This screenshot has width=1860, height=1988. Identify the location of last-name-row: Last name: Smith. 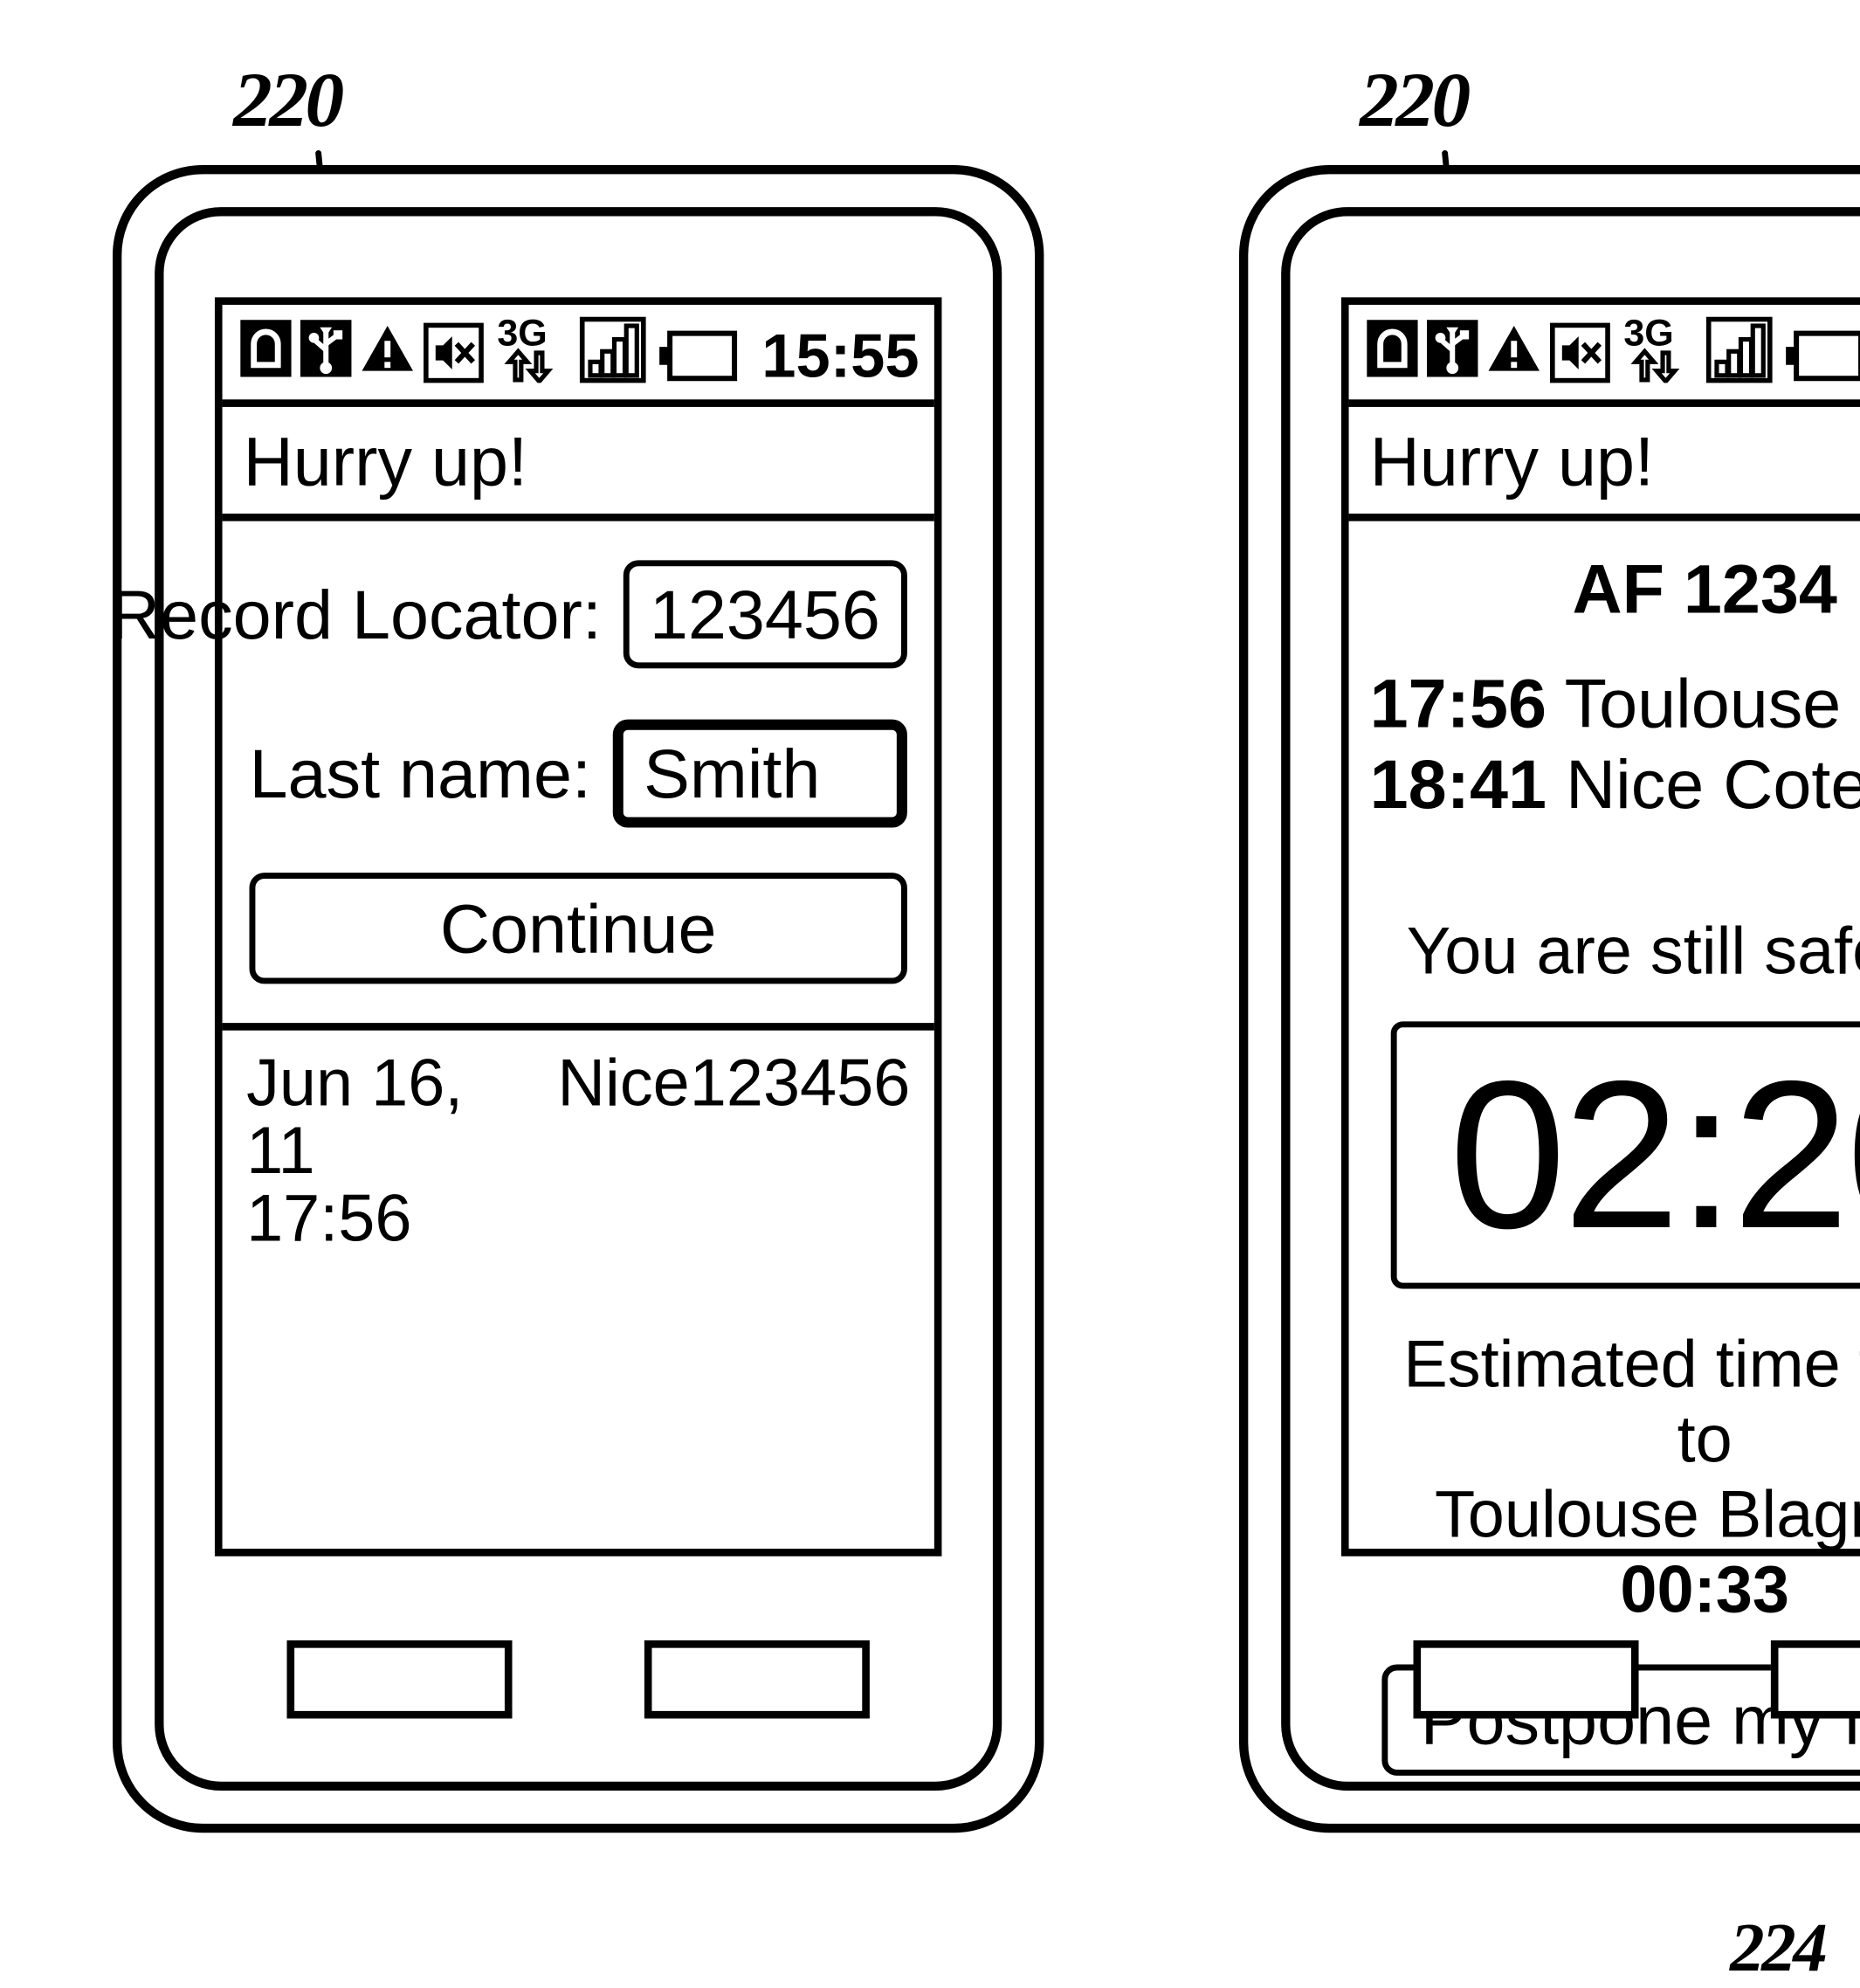
(578, 774).